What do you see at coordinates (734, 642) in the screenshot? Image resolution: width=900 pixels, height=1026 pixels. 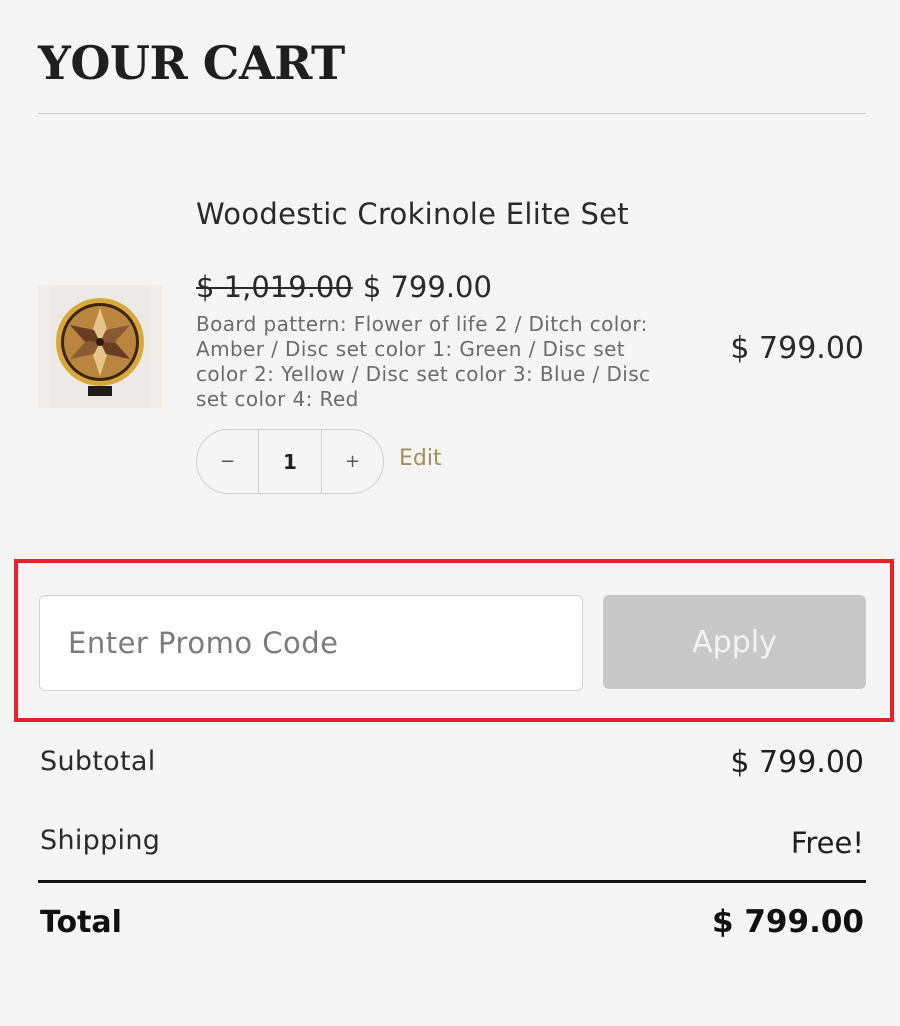 I see `apply-button: Apply` at bounding box center [734, 642].